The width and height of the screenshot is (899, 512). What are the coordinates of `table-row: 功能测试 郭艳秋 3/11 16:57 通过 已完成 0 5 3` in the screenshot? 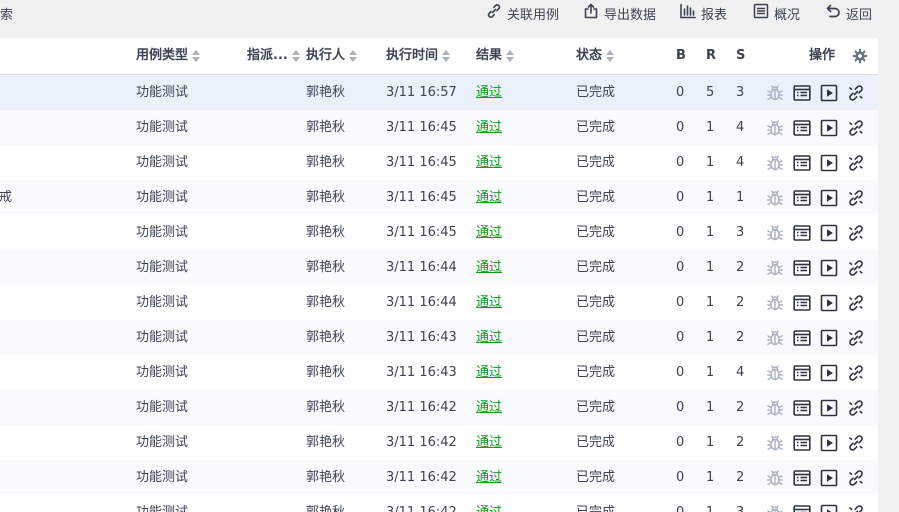 It's located at (439, 93).